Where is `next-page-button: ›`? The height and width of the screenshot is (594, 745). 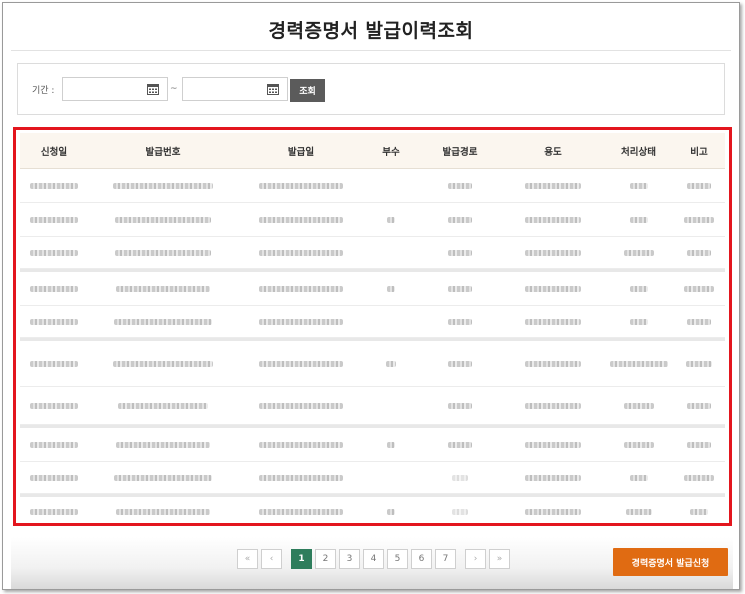
next-page-button: › is located at coordinates (475, 559).